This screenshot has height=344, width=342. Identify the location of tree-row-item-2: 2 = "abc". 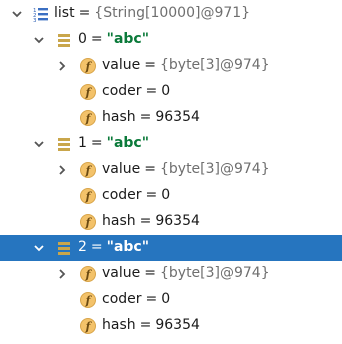
(171, 248).